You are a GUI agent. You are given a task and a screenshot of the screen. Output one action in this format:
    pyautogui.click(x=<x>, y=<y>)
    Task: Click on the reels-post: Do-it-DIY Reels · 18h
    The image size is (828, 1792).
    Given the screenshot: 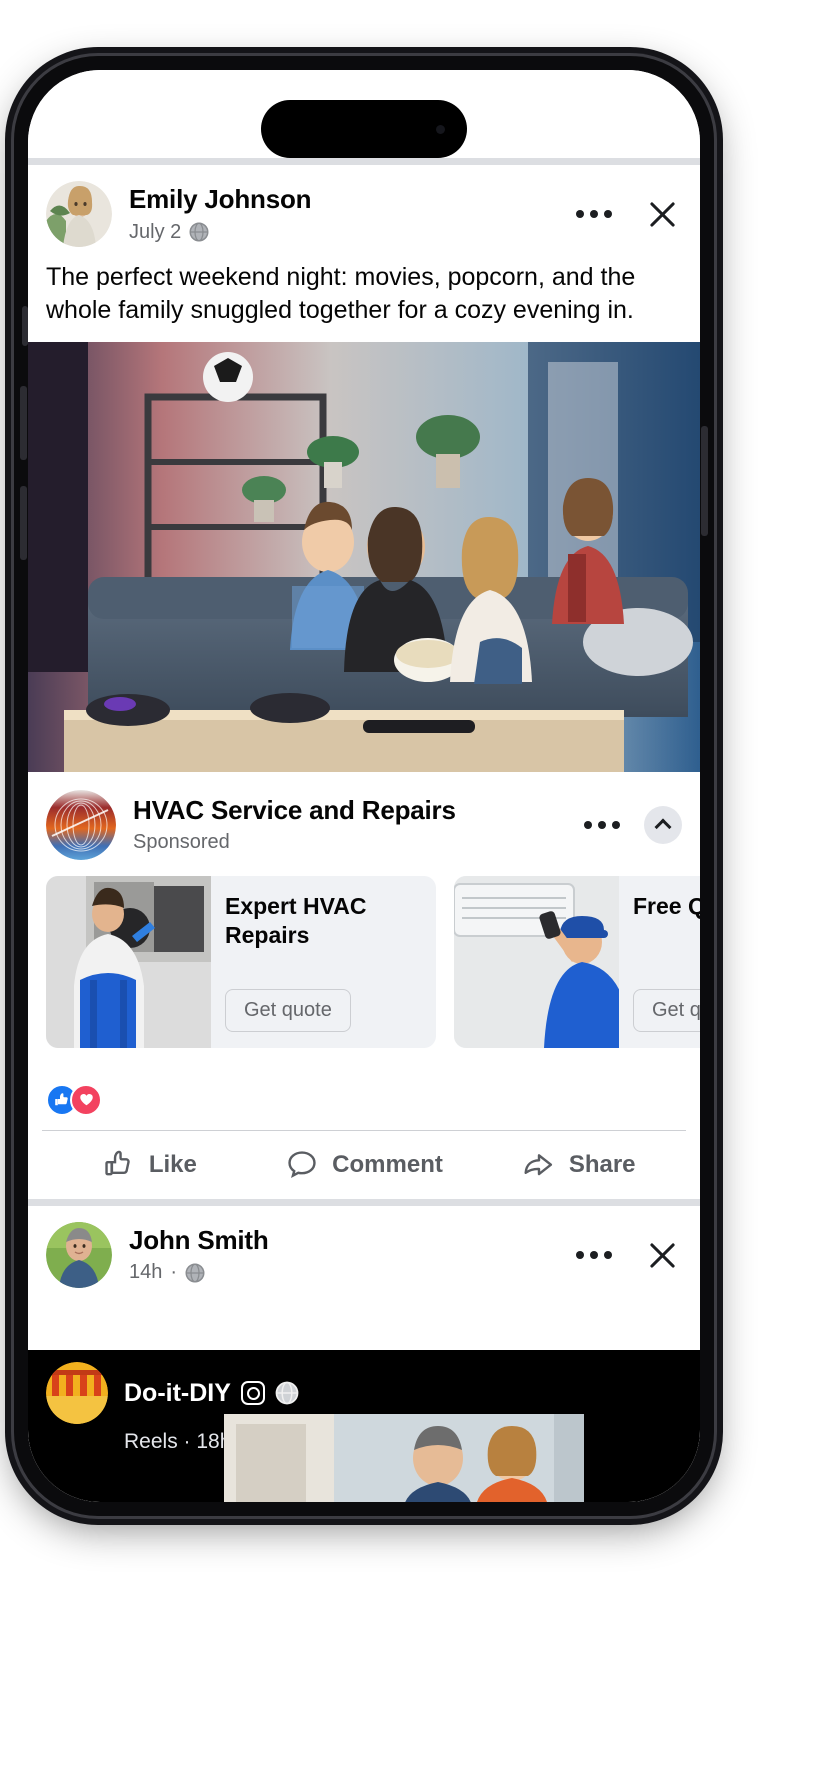 What is the action you would take?
    pyautogui.click(x=364, y=1426)
    